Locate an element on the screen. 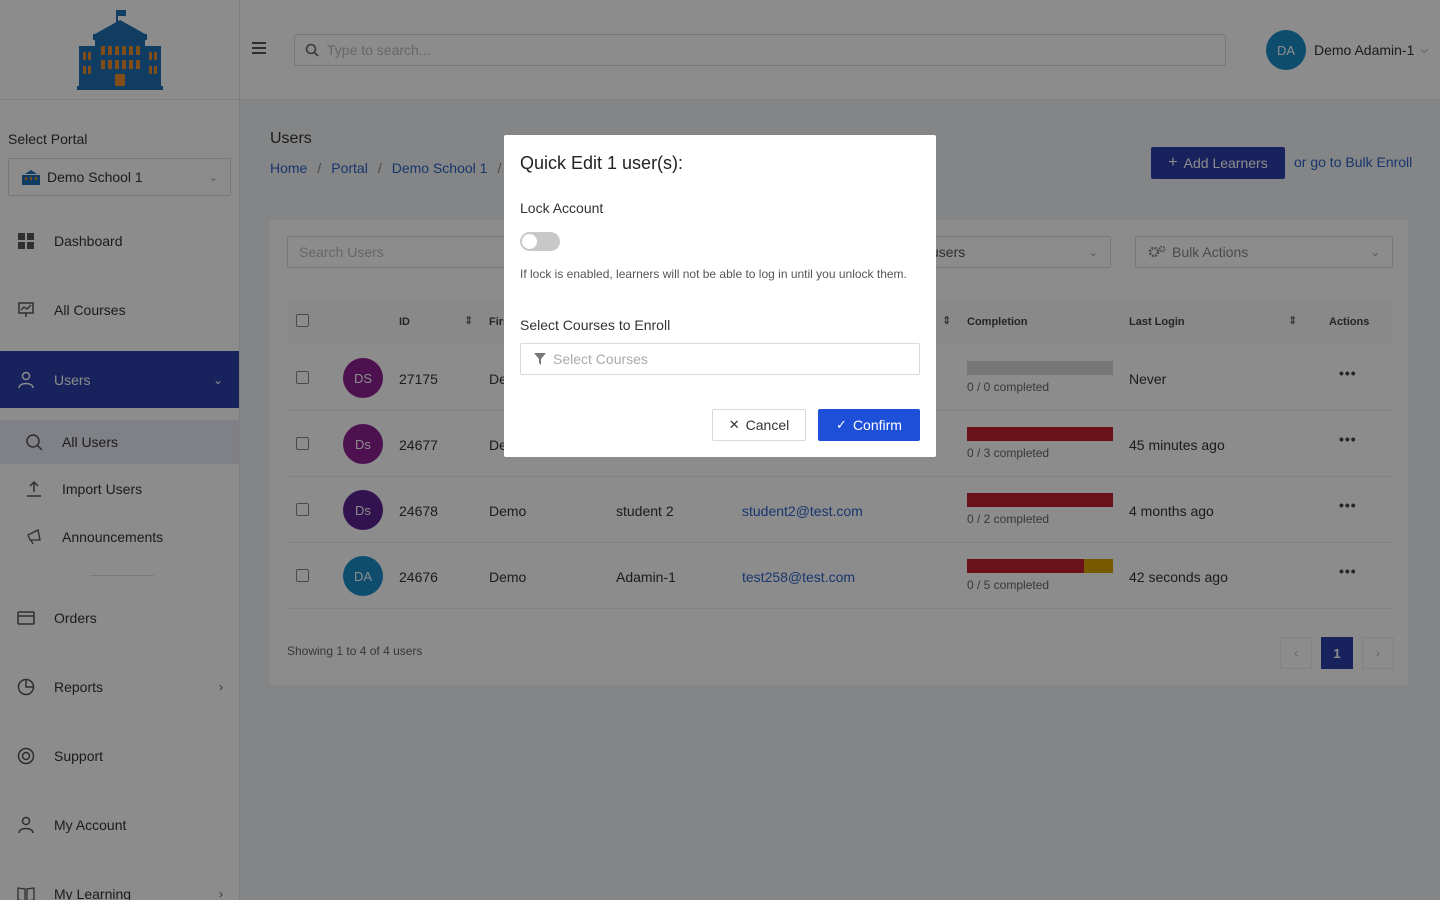  confirm-label: Confirm is located at coordinates (877, 425).